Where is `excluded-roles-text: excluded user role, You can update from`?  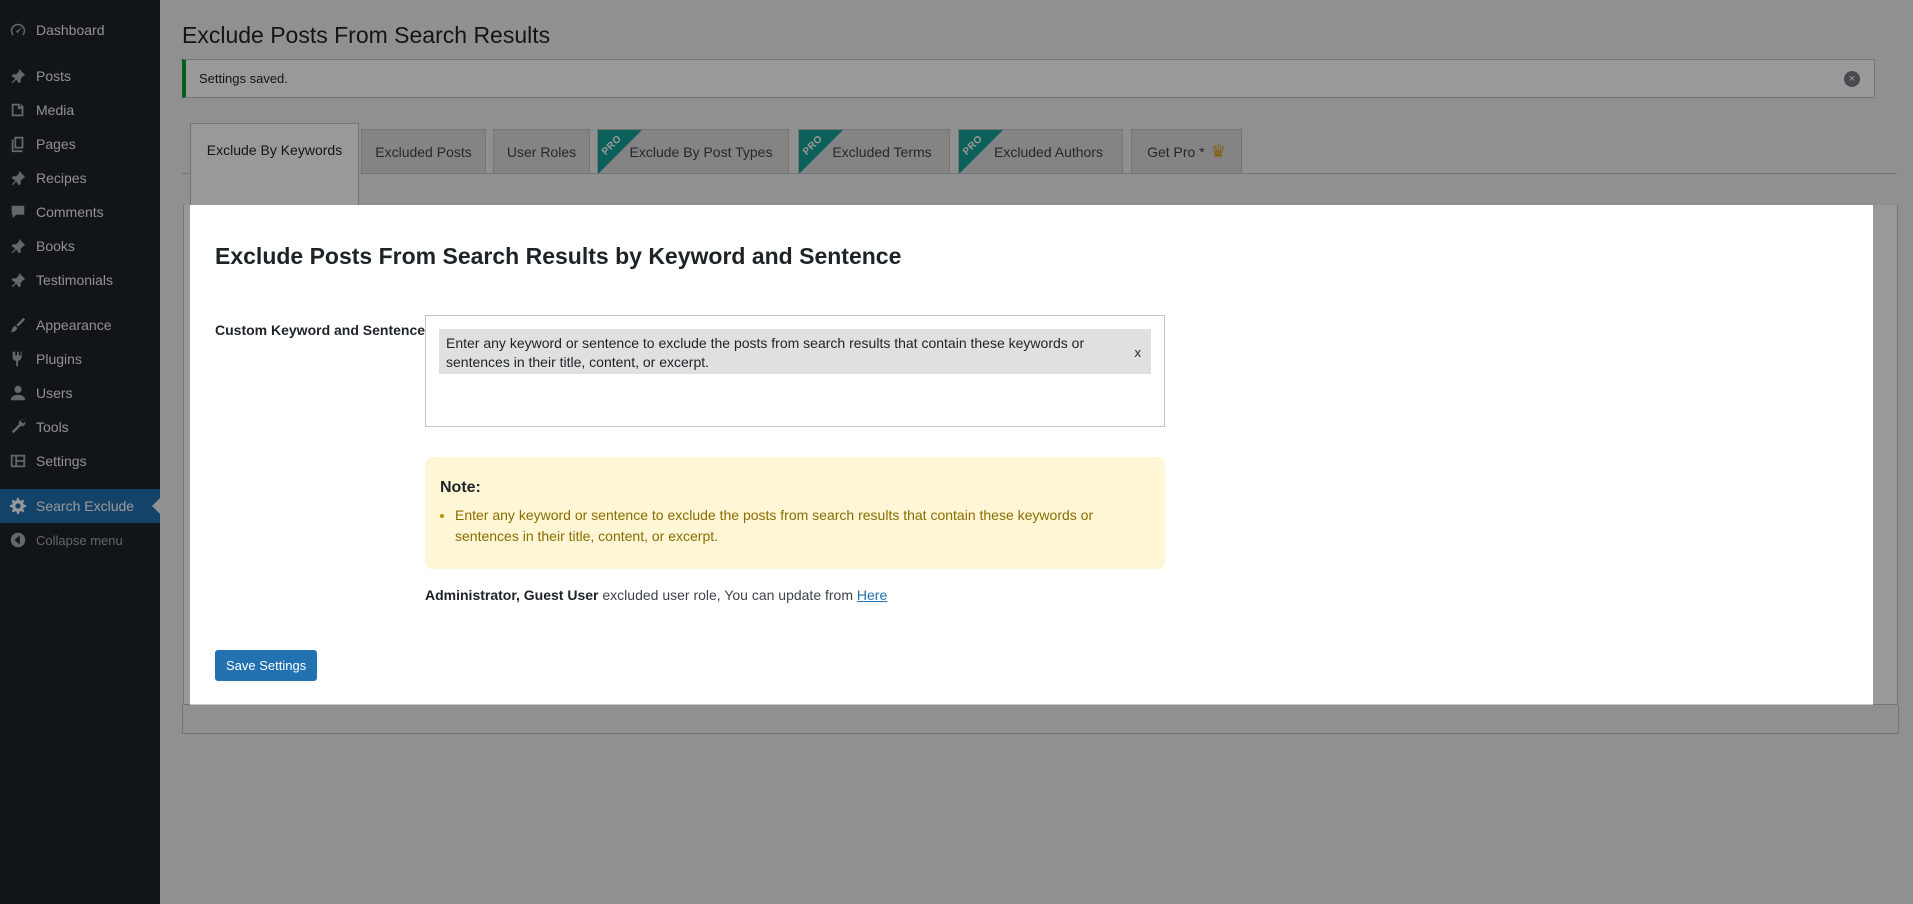
excluded-roles-text: excluded user role, You can update from is located at coordinates (727, 595).